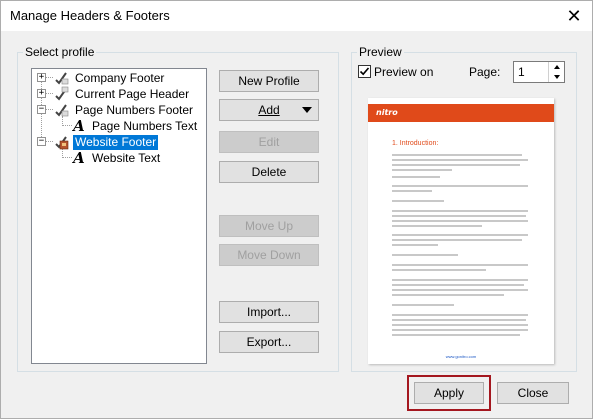 The image size is (593, 419). I want to click on tree-item-current-page-header: Current Page Header, so click(121, 94).